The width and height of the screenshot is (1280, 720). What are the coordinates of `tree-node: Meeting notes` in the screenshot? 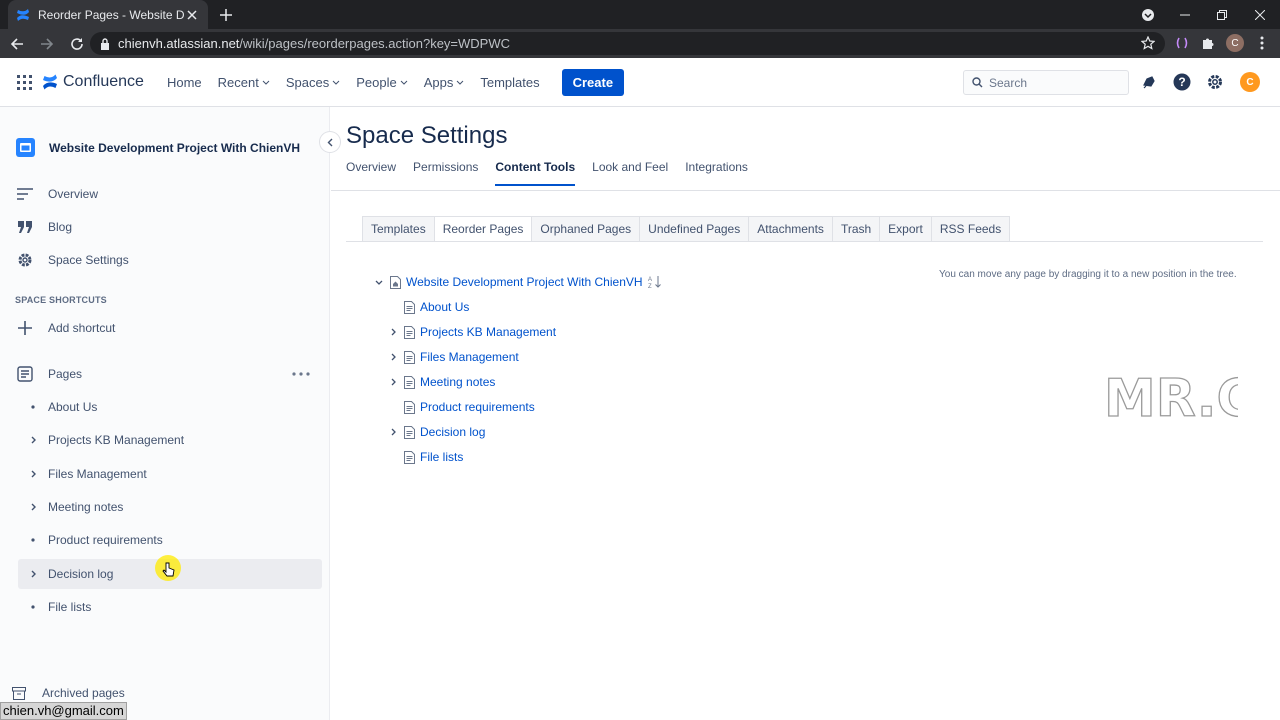 It's located at (440, 382).